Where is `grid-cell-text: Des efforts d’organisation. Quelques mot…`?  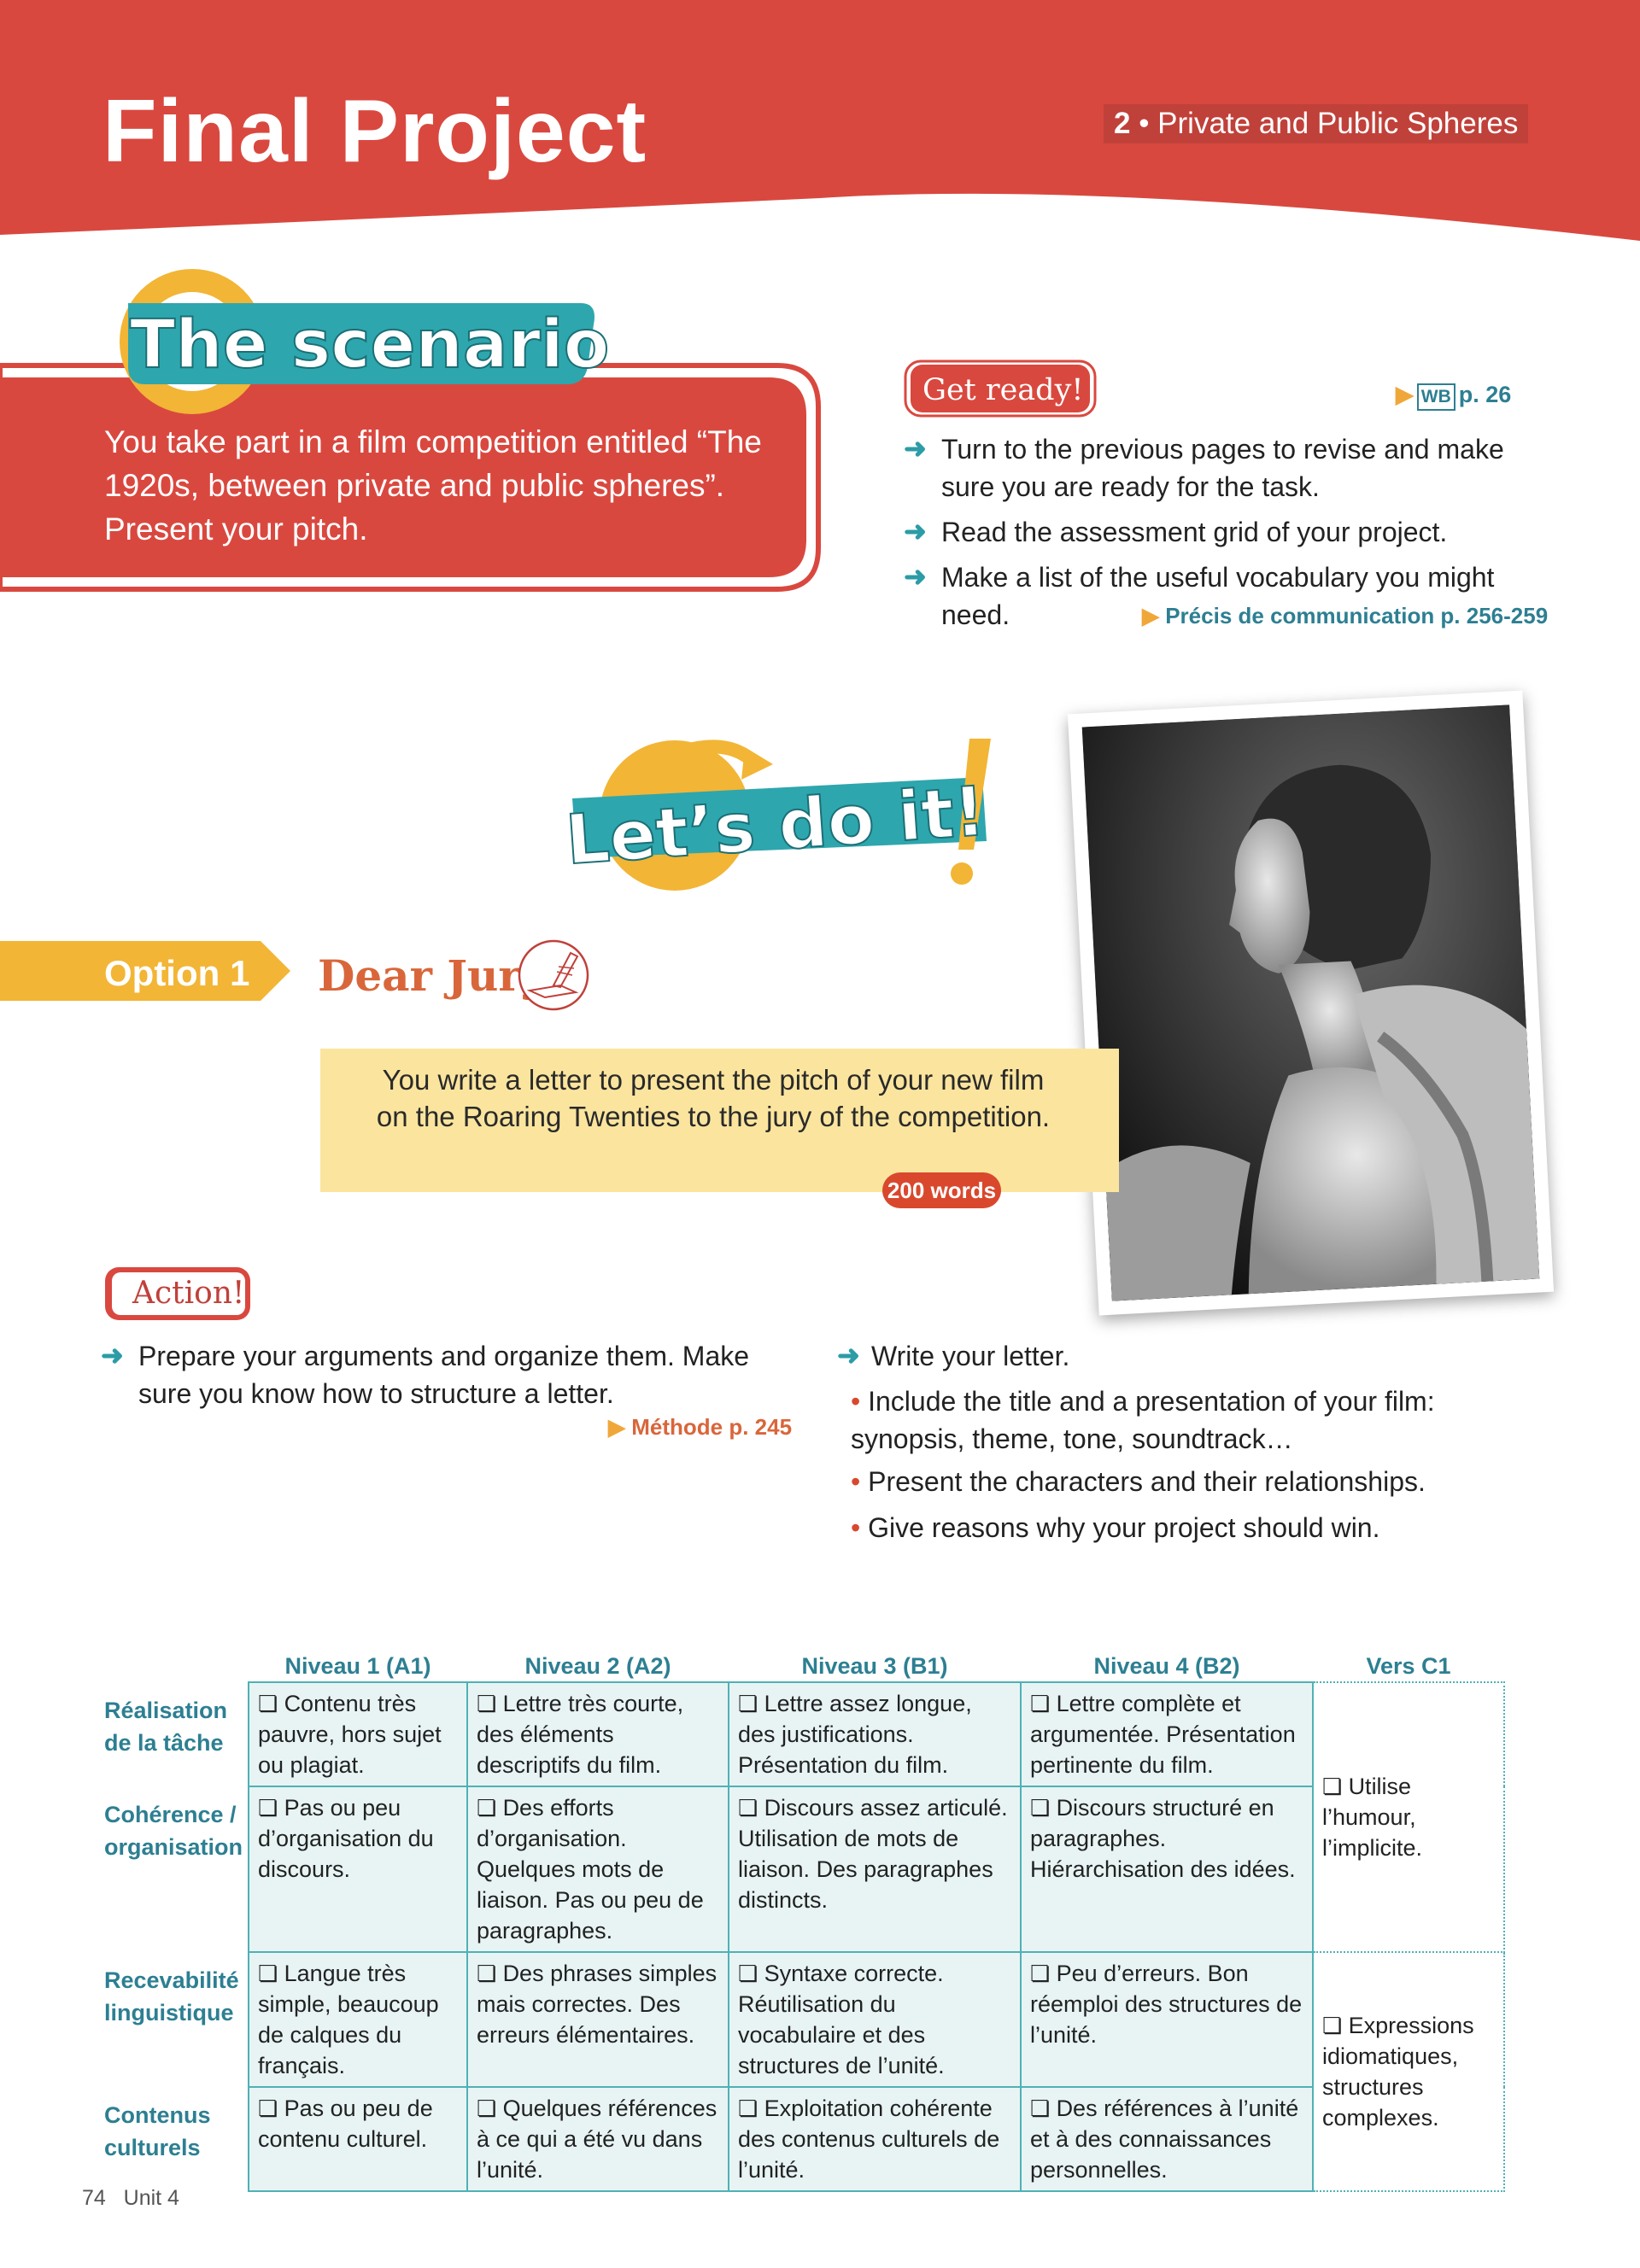 grid-cell-text: Des efforts d’organisation. Quelques mot… is located at coordinates (590, 1869).